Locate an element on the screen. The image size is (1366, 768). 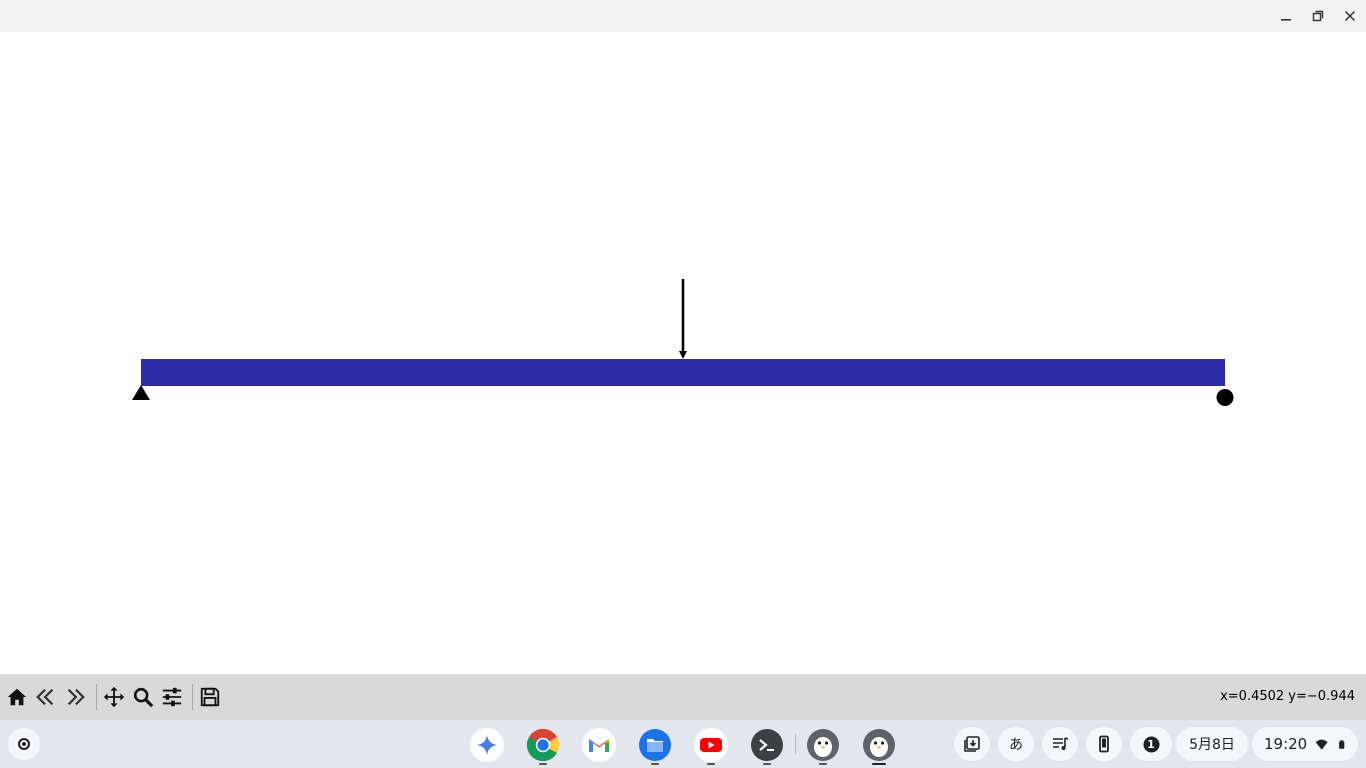
terminal-icon is located at coordinates (767, 745).